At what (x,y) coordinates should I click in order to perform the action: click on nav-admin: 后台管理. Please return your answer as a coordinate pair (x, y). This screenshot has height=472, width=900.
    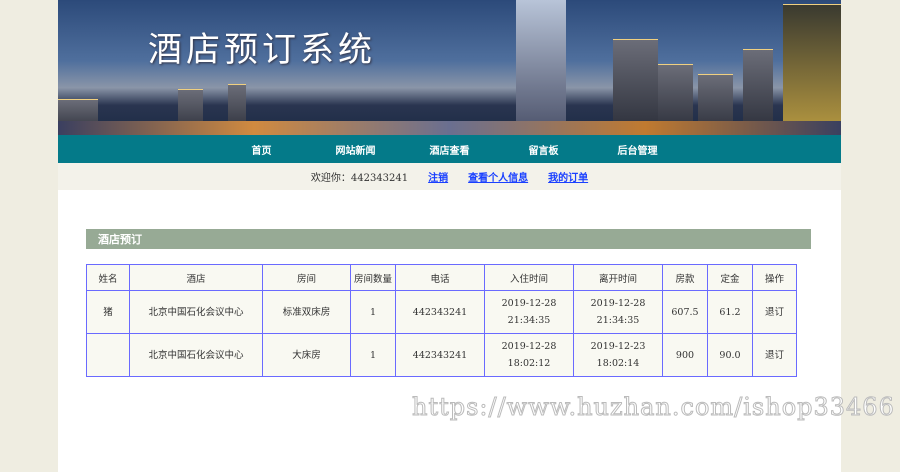
    Looking at the image, I should click on (638, 149).